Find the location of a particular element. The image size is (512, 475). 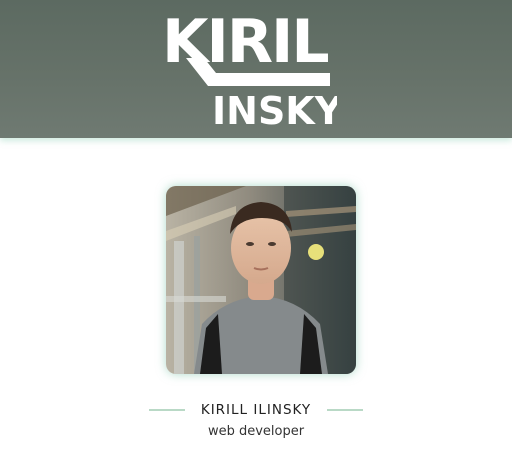

site-logo: KIRIL INSKY is located at coordinates (249, 65).